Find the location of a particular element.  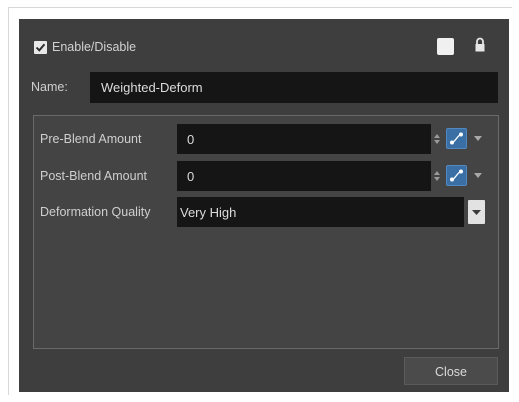

chevron-down-icon is located at coordinates (476, 212).